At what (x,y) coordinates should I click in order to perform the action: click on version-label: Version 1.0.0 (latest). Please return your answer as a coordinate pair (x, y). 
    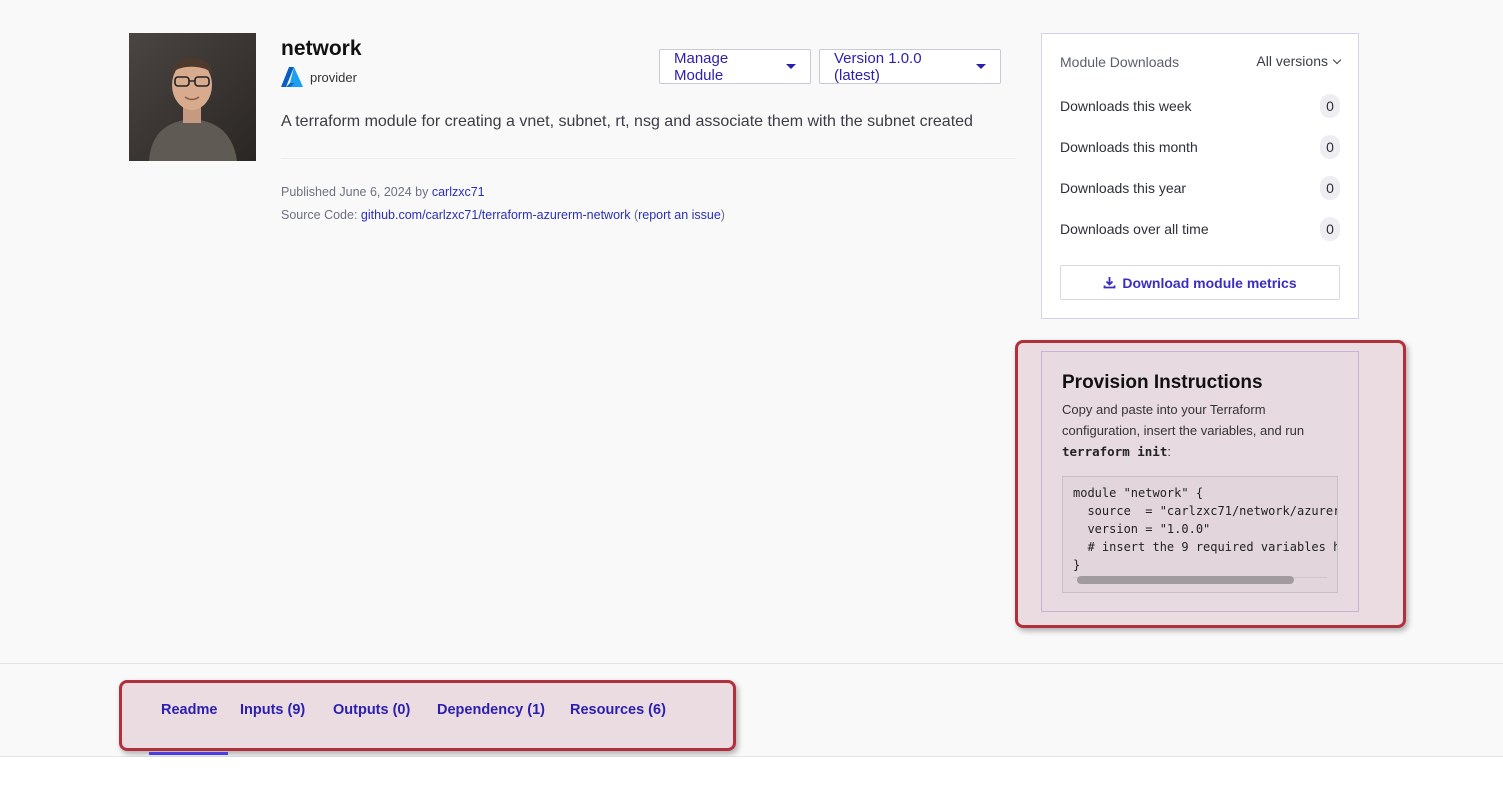
    Looking at the image, I should click on (878, 66).